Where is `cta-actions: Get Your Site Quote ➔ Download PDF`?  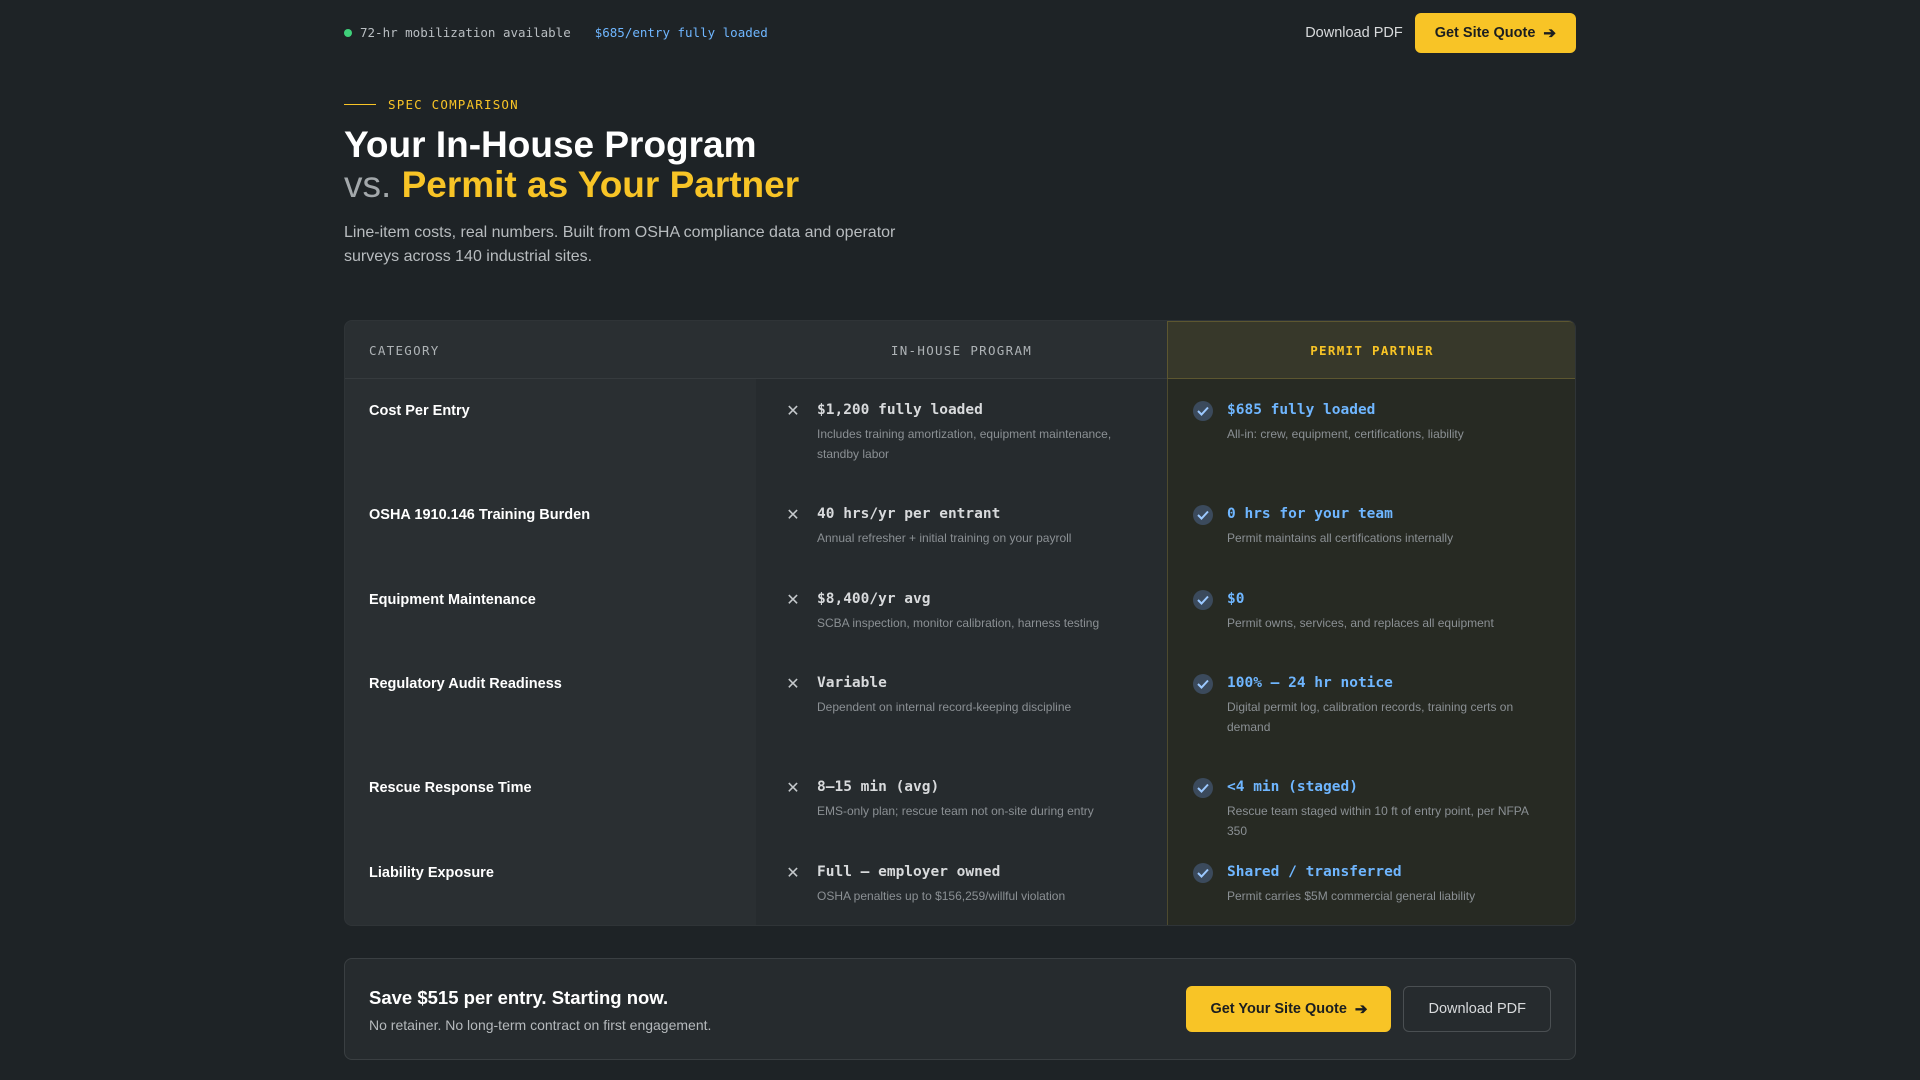
cta-actions: Get Your Site Quote ➔ Download PDF is located at coordinates (1368, 1009).